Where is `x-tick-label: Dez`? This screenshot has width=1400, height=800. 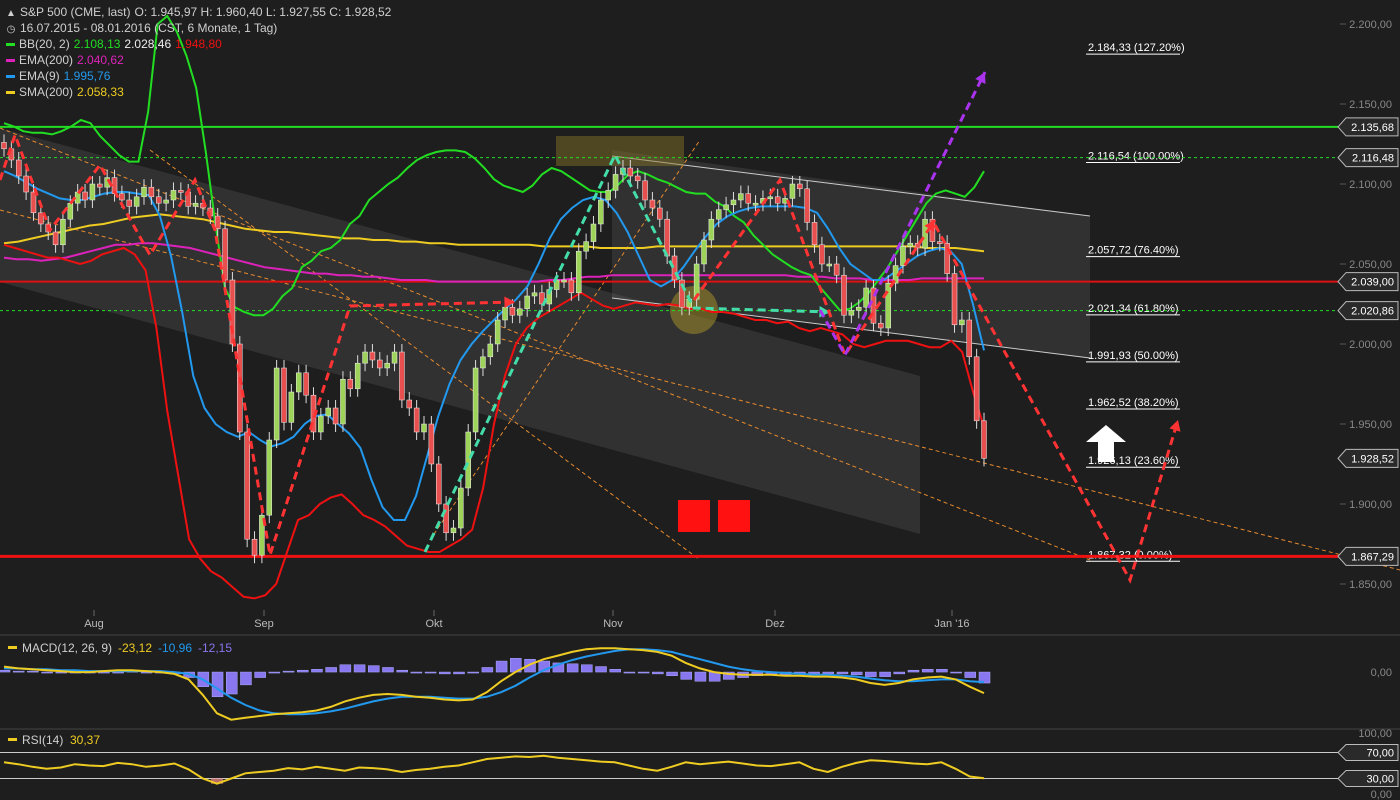
x-tick-label: Dez is located at coordinates (775, 624).